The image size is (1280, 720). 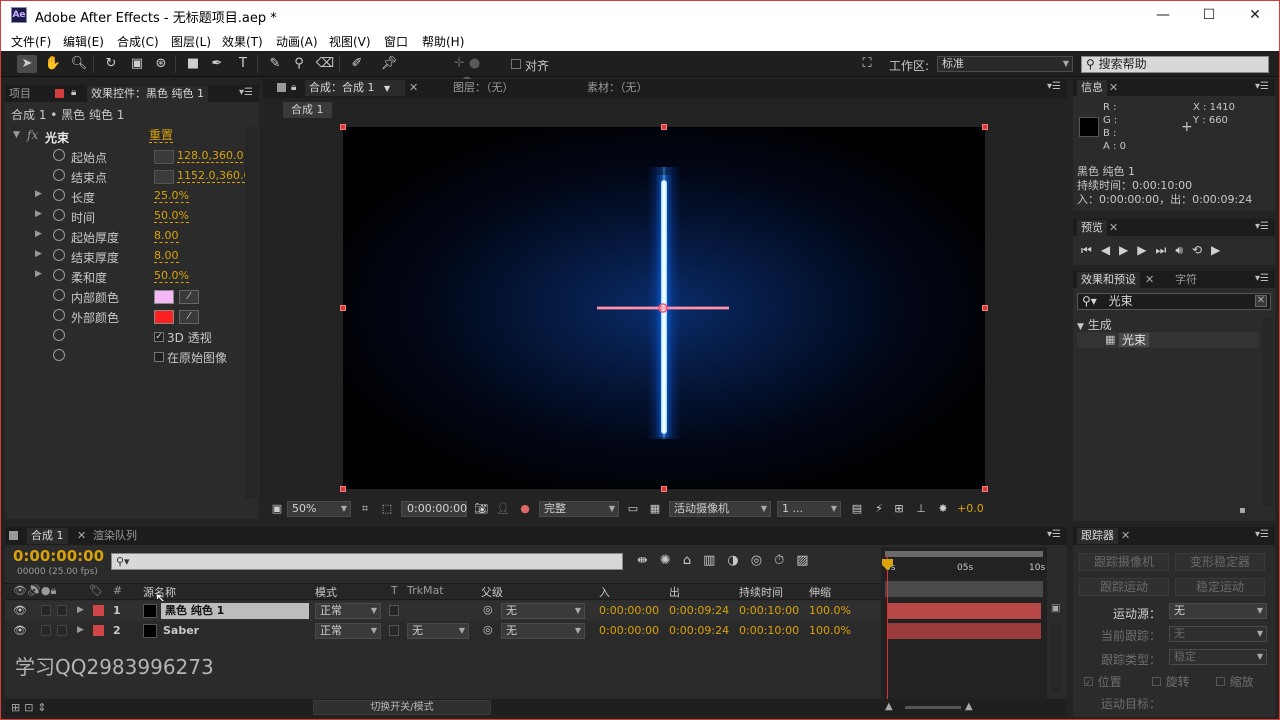 What do you see at coordinates (1268, 412) in the screenshot?
I see `effects-scrollbar` at bounding box center [1268, 412].